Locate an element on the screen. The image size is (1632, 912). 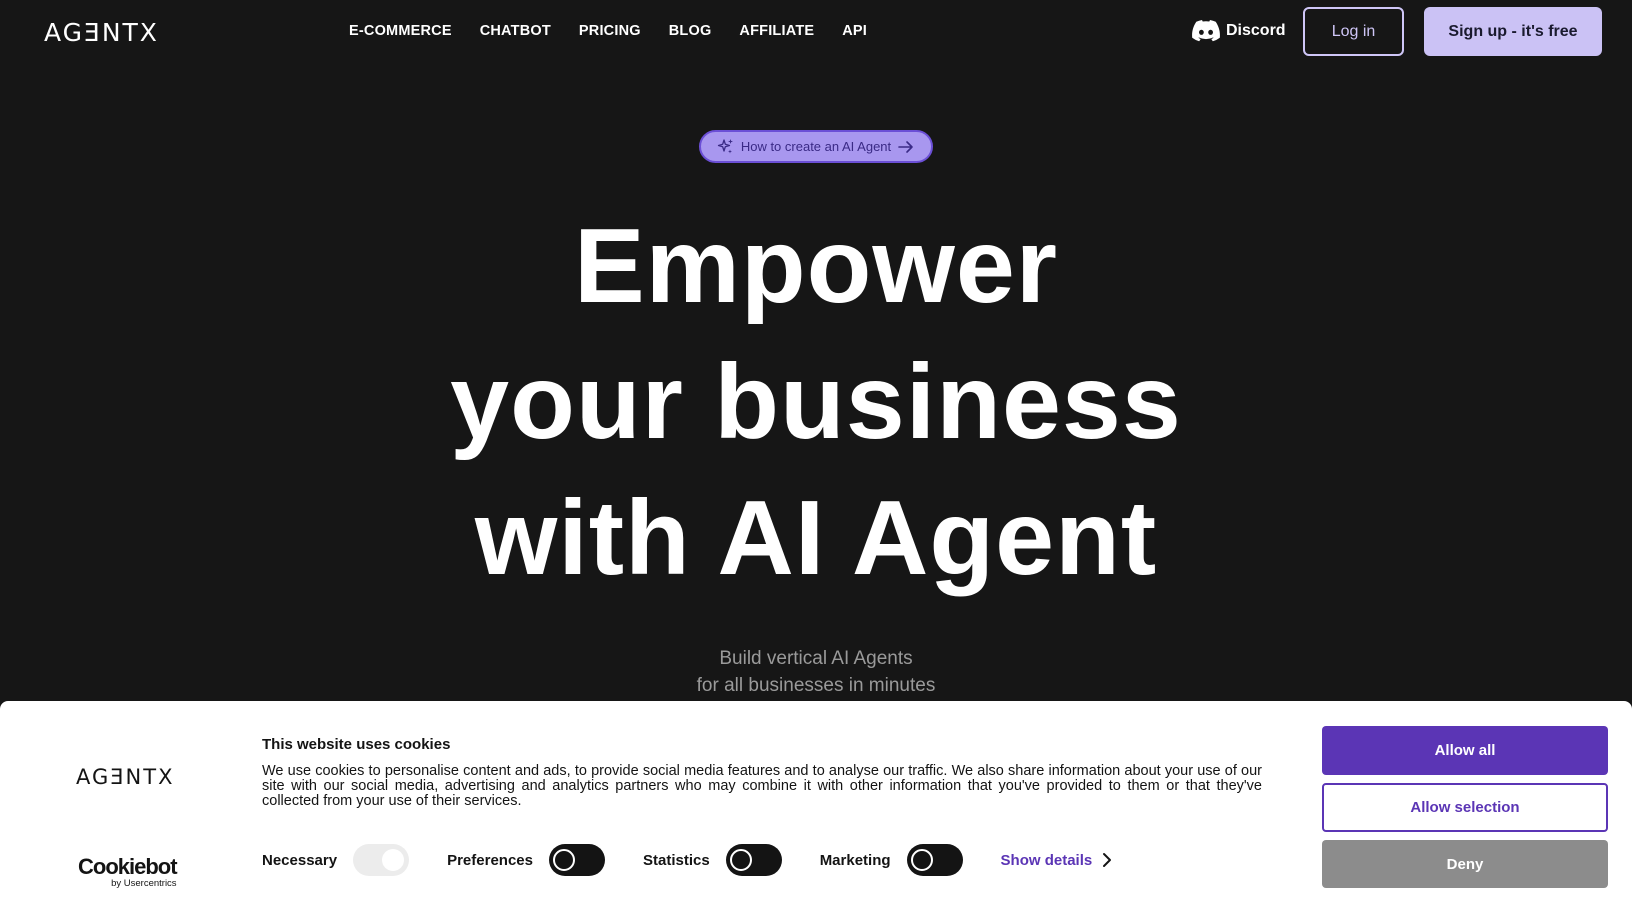
hero-subtitle-line-2: for all businesses in minutes is located at coordinates (816, 685).